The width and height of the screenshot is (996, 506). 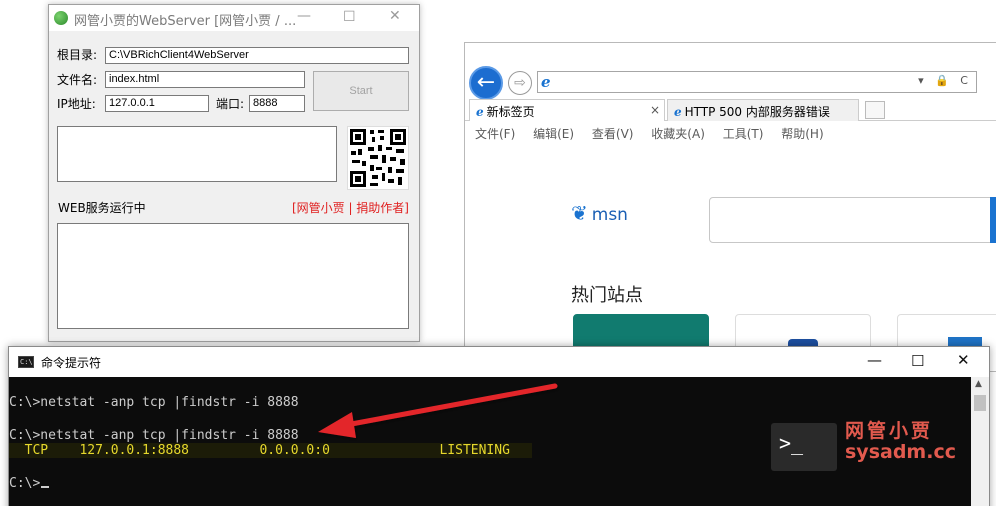 What do you see at coordinates (945, 80) in the screenshot?
I see `address-tools: ▾ 🔒 C` at bounding box center [945, 80].